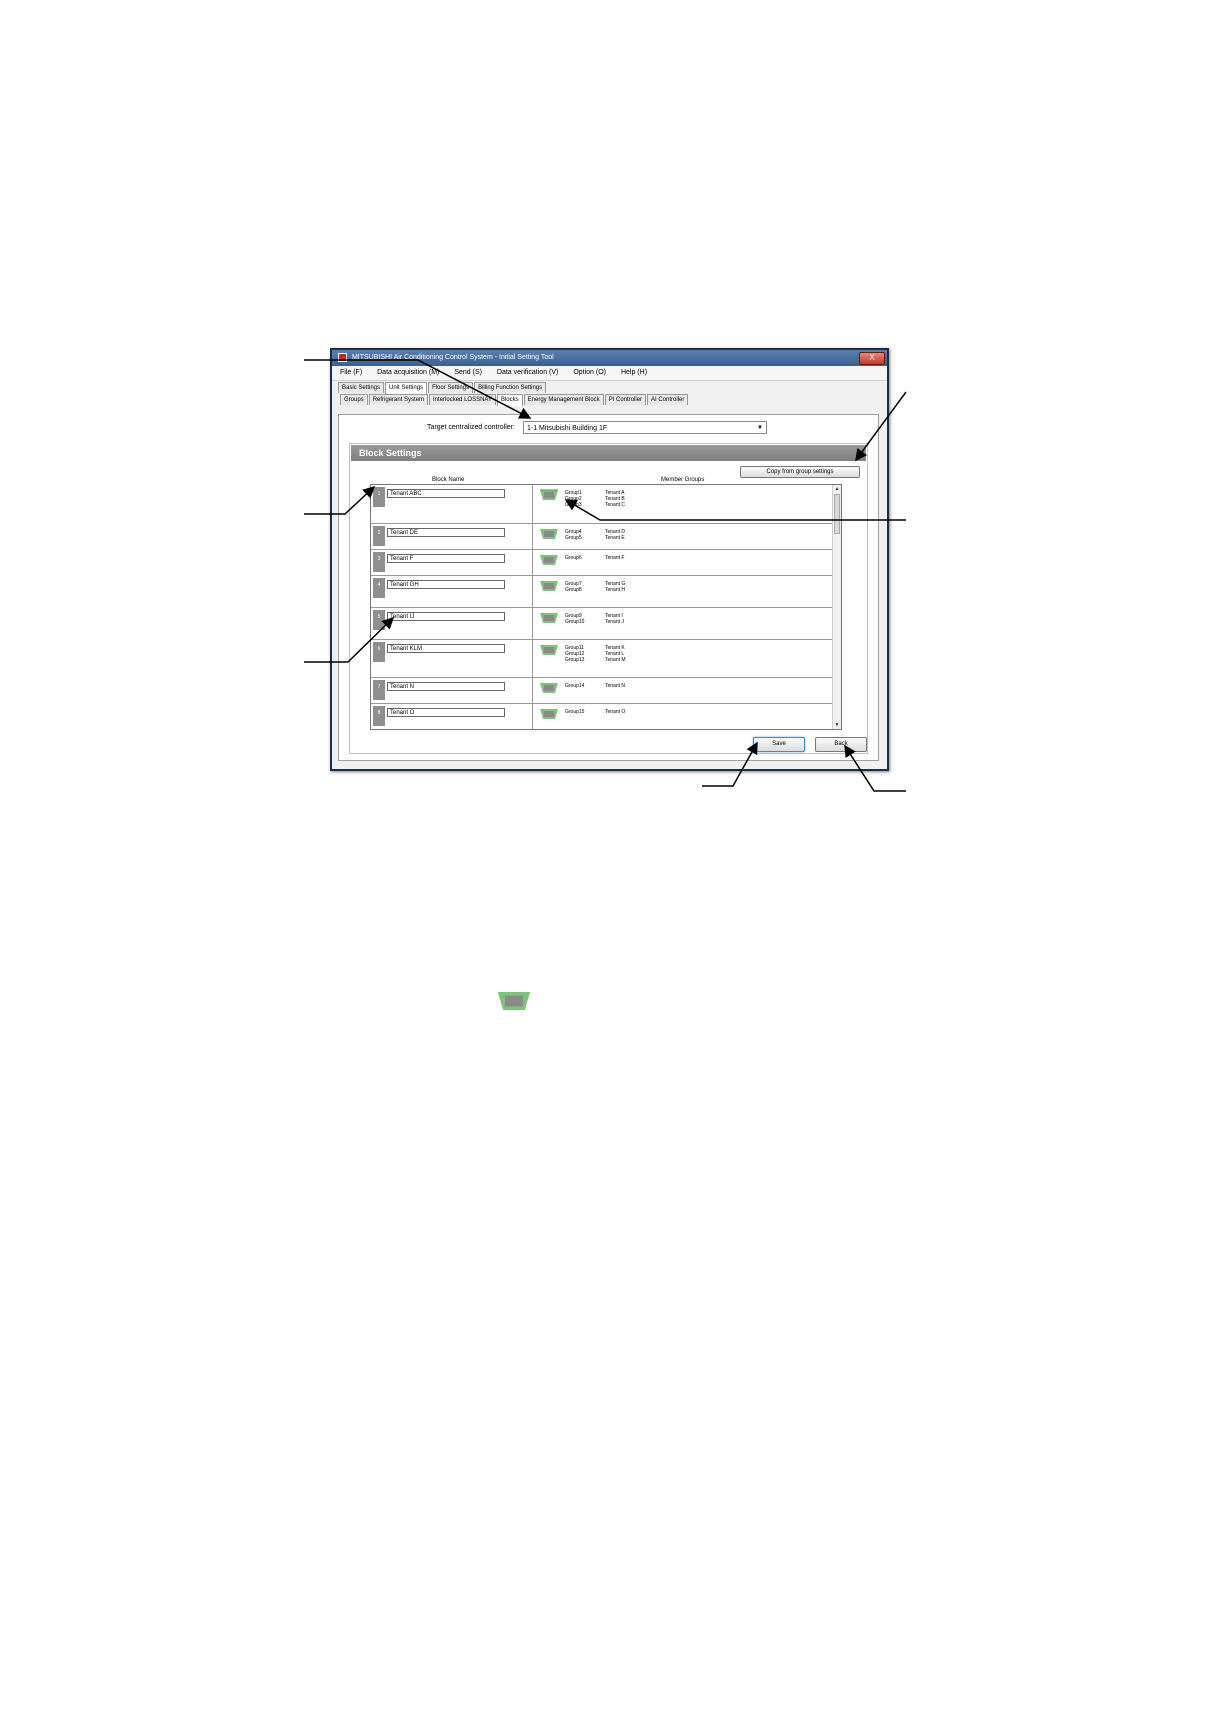 Image resolution: width=1225 pixels, height=1718 pixels. I want to click on group-name: Group10, so click(575, 622).